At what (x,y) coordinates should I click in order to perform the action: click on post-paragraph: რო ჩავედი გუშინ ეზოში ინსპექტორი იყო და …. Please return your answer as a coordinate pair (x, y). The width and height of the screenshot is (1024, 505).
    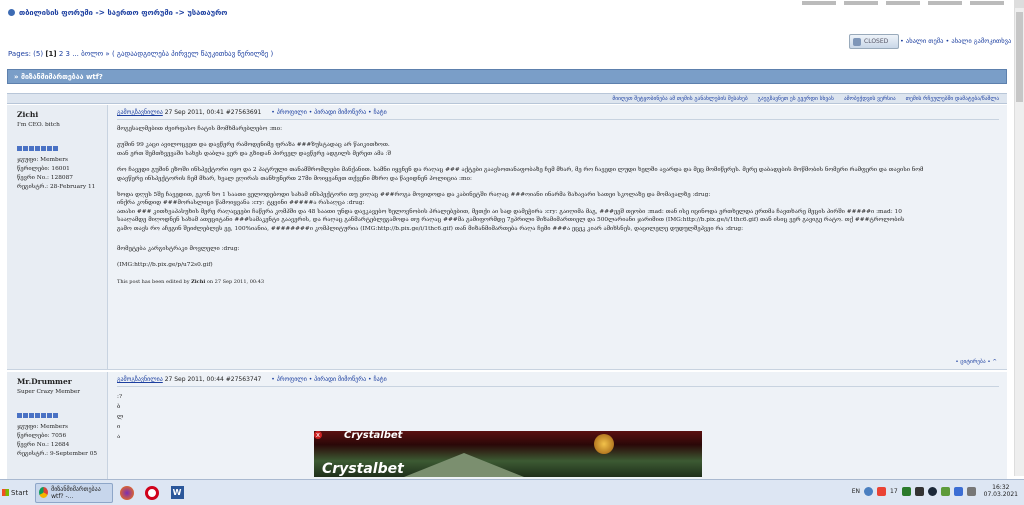
    Looking at the image, I should click on (520, 174).